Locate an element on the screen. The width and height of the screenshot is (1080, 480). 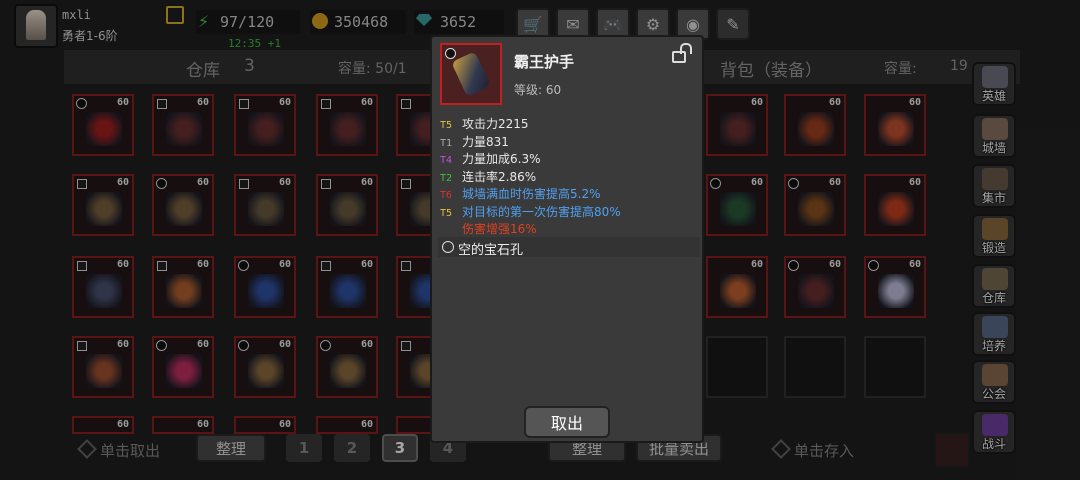
item-stat-row: T4 力量加成6.3% is located at coordinates (490, 158).